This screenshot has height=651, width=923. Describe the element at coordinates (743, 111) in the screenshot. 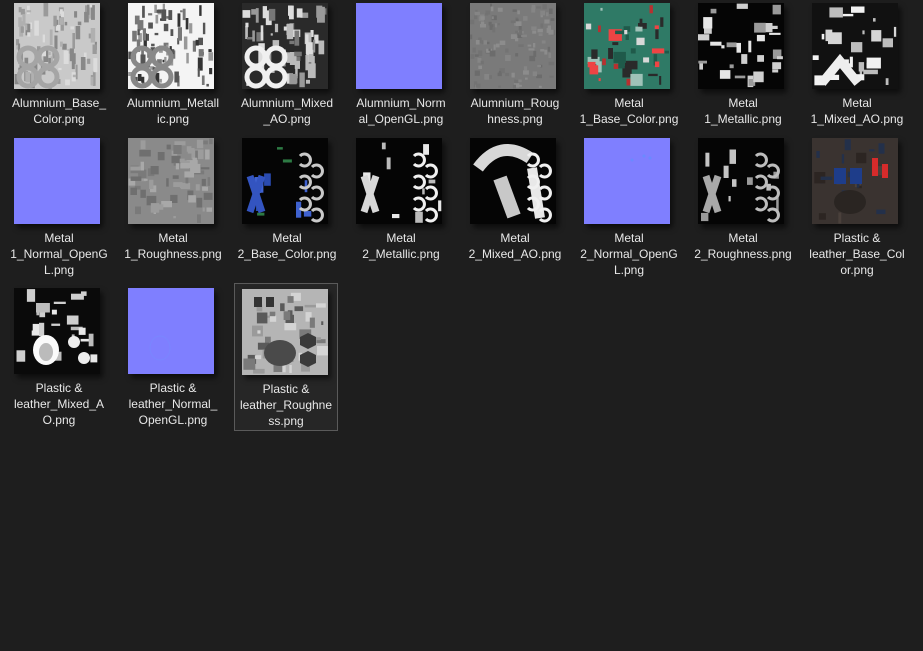

I see `file-name-label: Metal 1_Metallic.png` at that location.